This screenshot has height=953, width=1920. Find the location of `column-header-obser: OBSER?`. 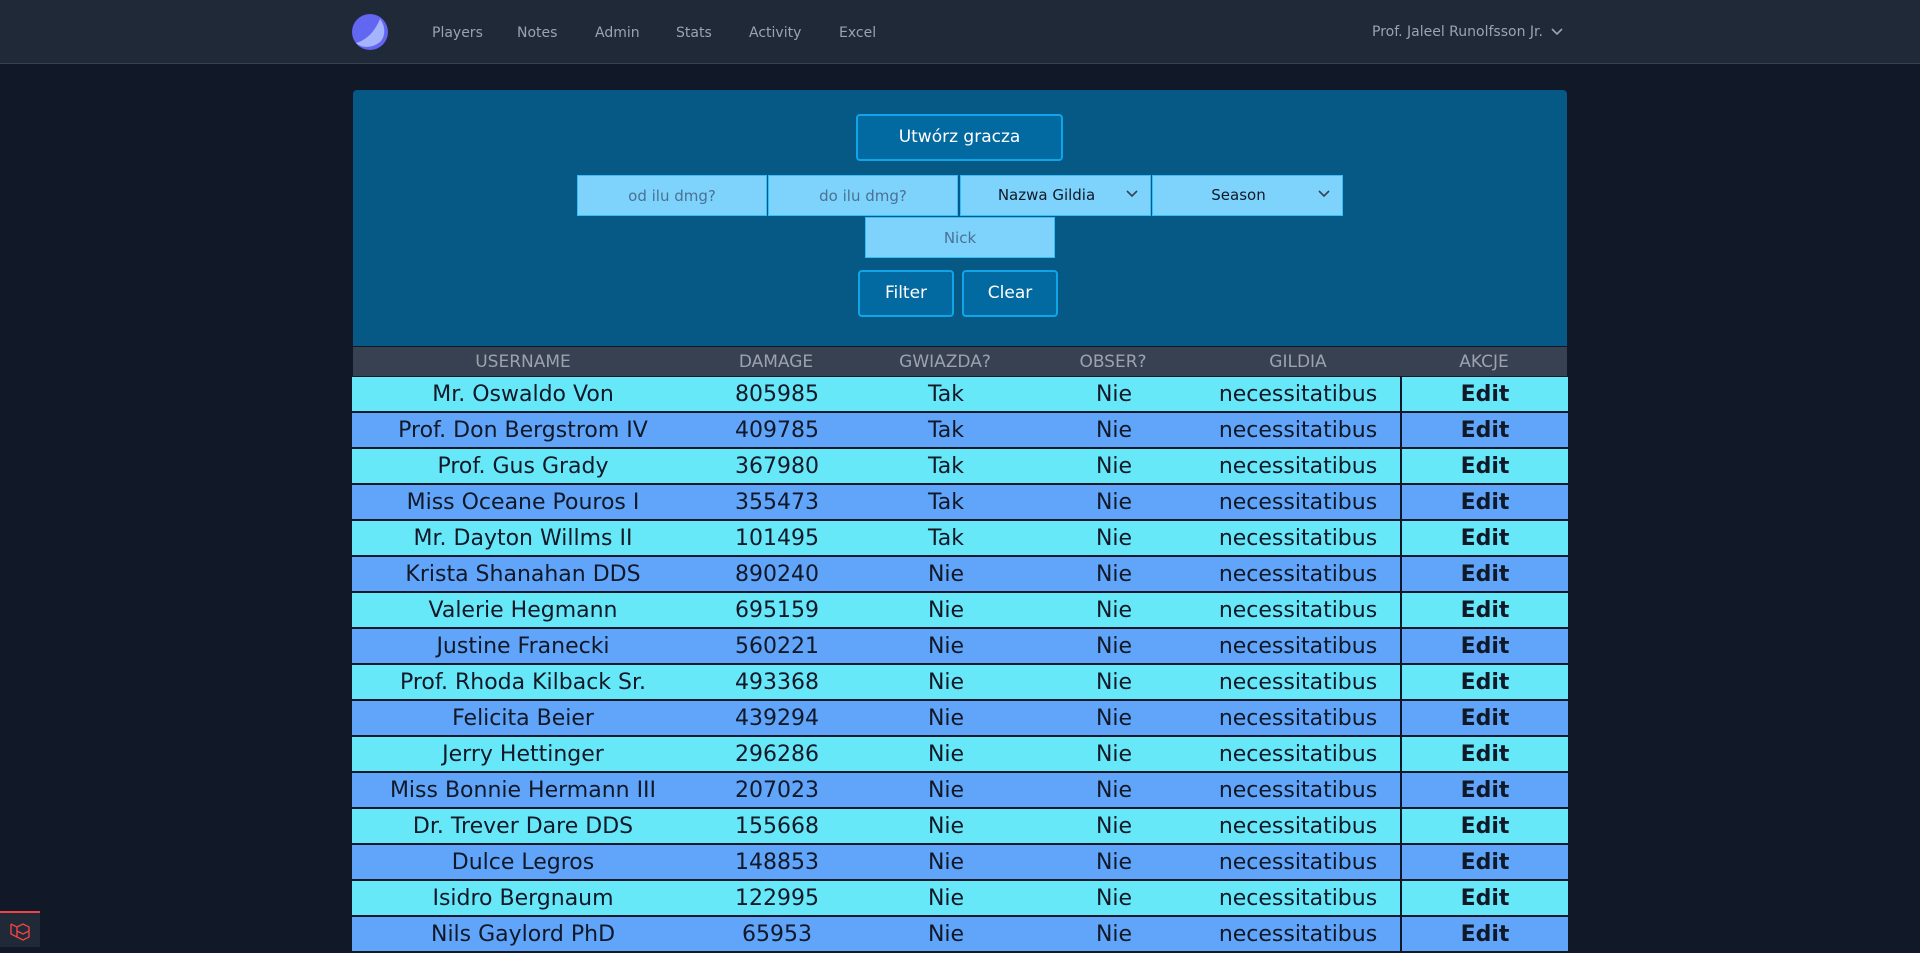

column-header-obser: OBSER? is located at coordinates (1113, 362).